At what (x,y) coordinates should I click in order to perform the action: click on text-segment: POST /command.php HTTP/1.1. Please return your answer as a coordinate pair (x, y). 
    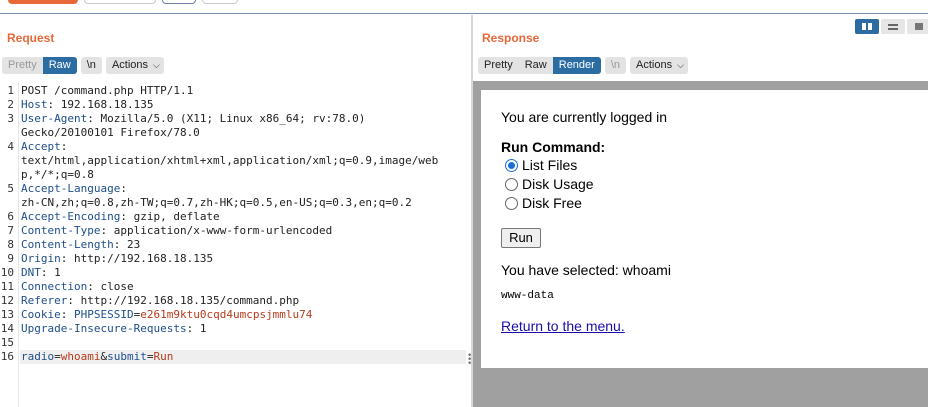
    Looking at the image, I should click on (107, 90).